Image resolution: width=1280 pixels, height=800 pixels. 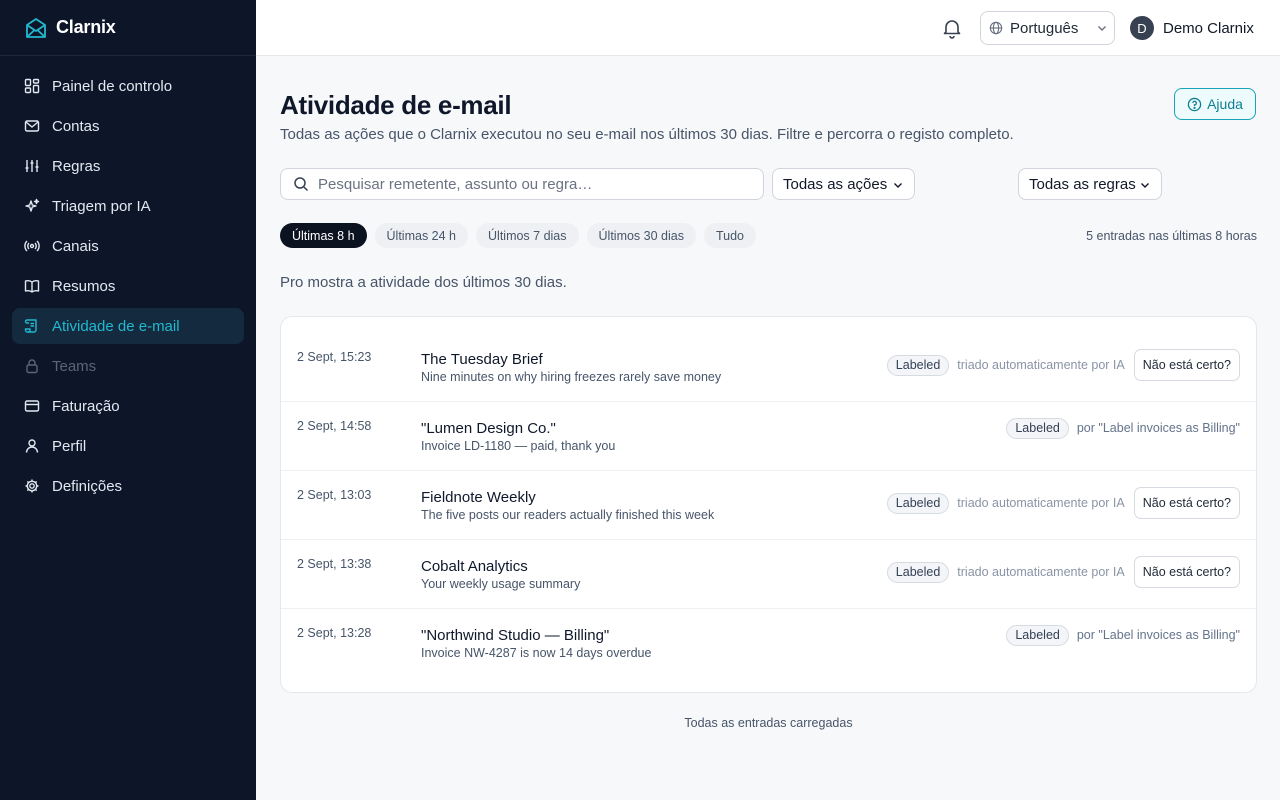 I want to click on entry-sender: "Northwind Studio — Billing", so click(x=515, y=635).